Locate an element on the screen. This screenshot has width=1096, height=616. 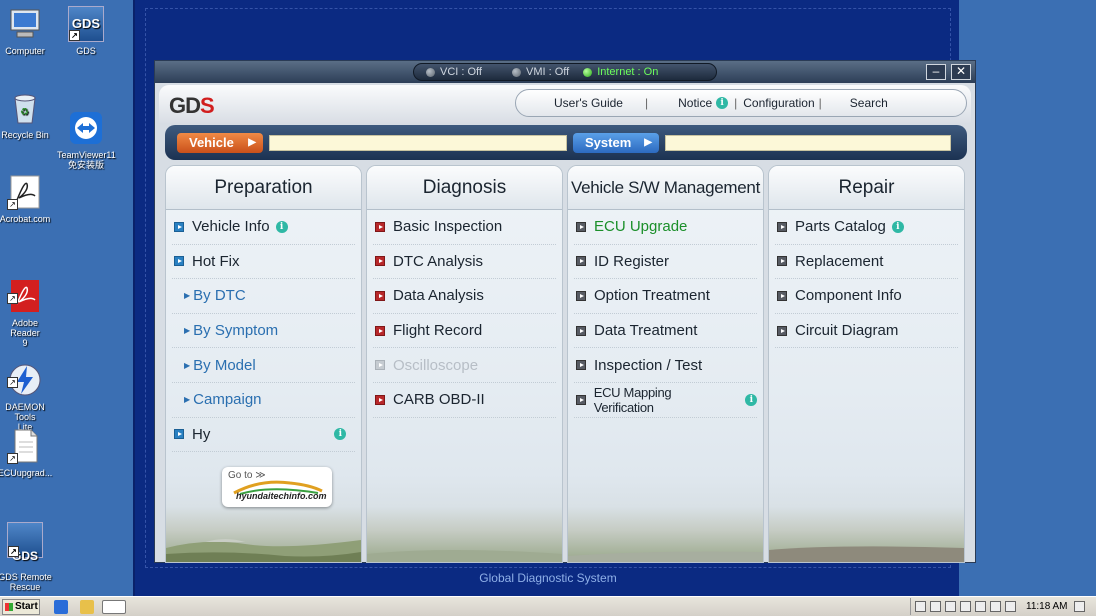
menu-item-by-model: ▶ By Model is located at coordinates (263, 365).